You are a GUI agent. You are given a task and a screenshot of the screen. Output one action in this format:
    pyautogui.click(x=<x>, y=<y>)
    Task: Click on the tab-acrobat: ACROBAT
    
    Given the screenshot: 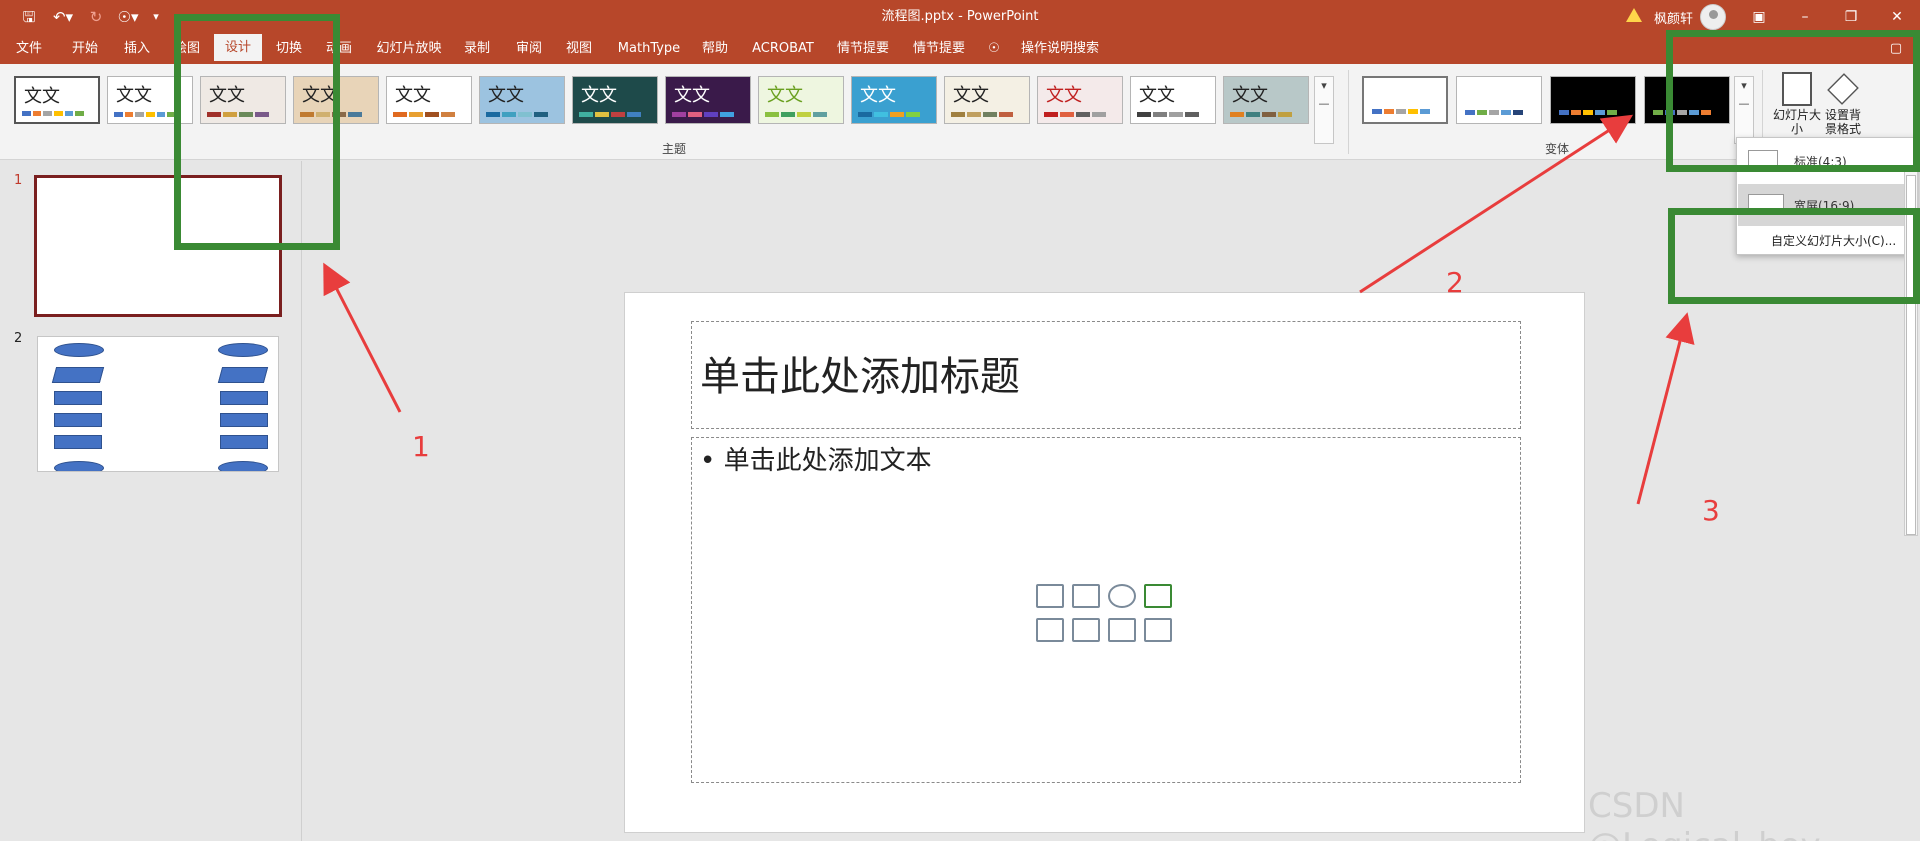 What is the action you would take?
    pyautogui.click(x=783, y=49)
    